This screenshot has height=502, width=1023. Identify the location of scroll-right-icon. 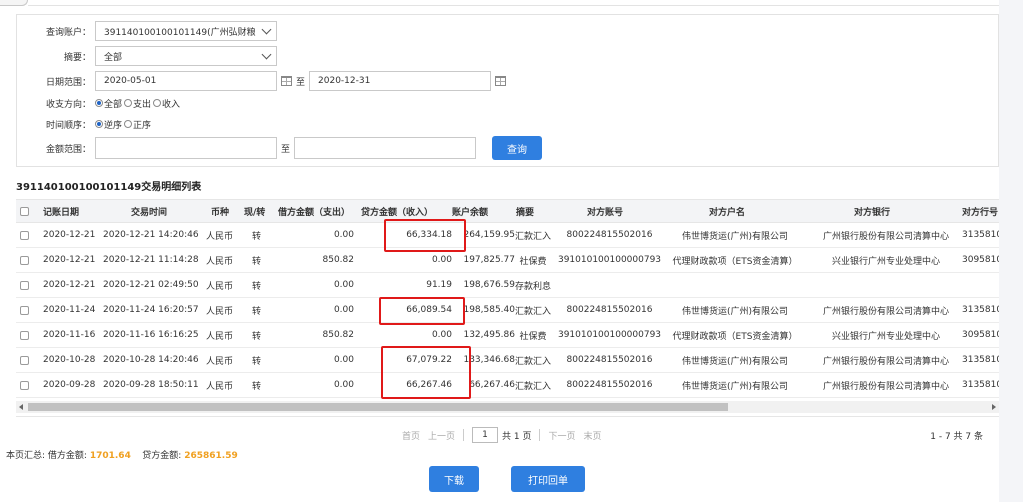
(994, 407).